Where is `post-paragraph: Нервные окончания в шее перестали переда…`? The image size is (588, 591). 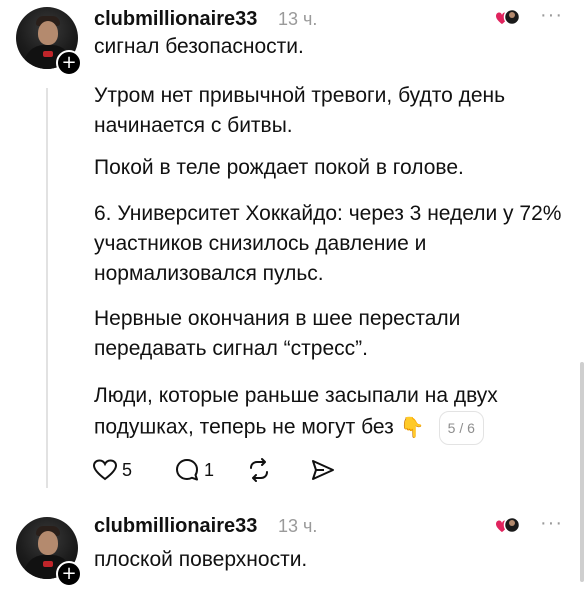 post-paragraph: Нервные окончания в шее перестали переда… is located at coordinates (277, 333).